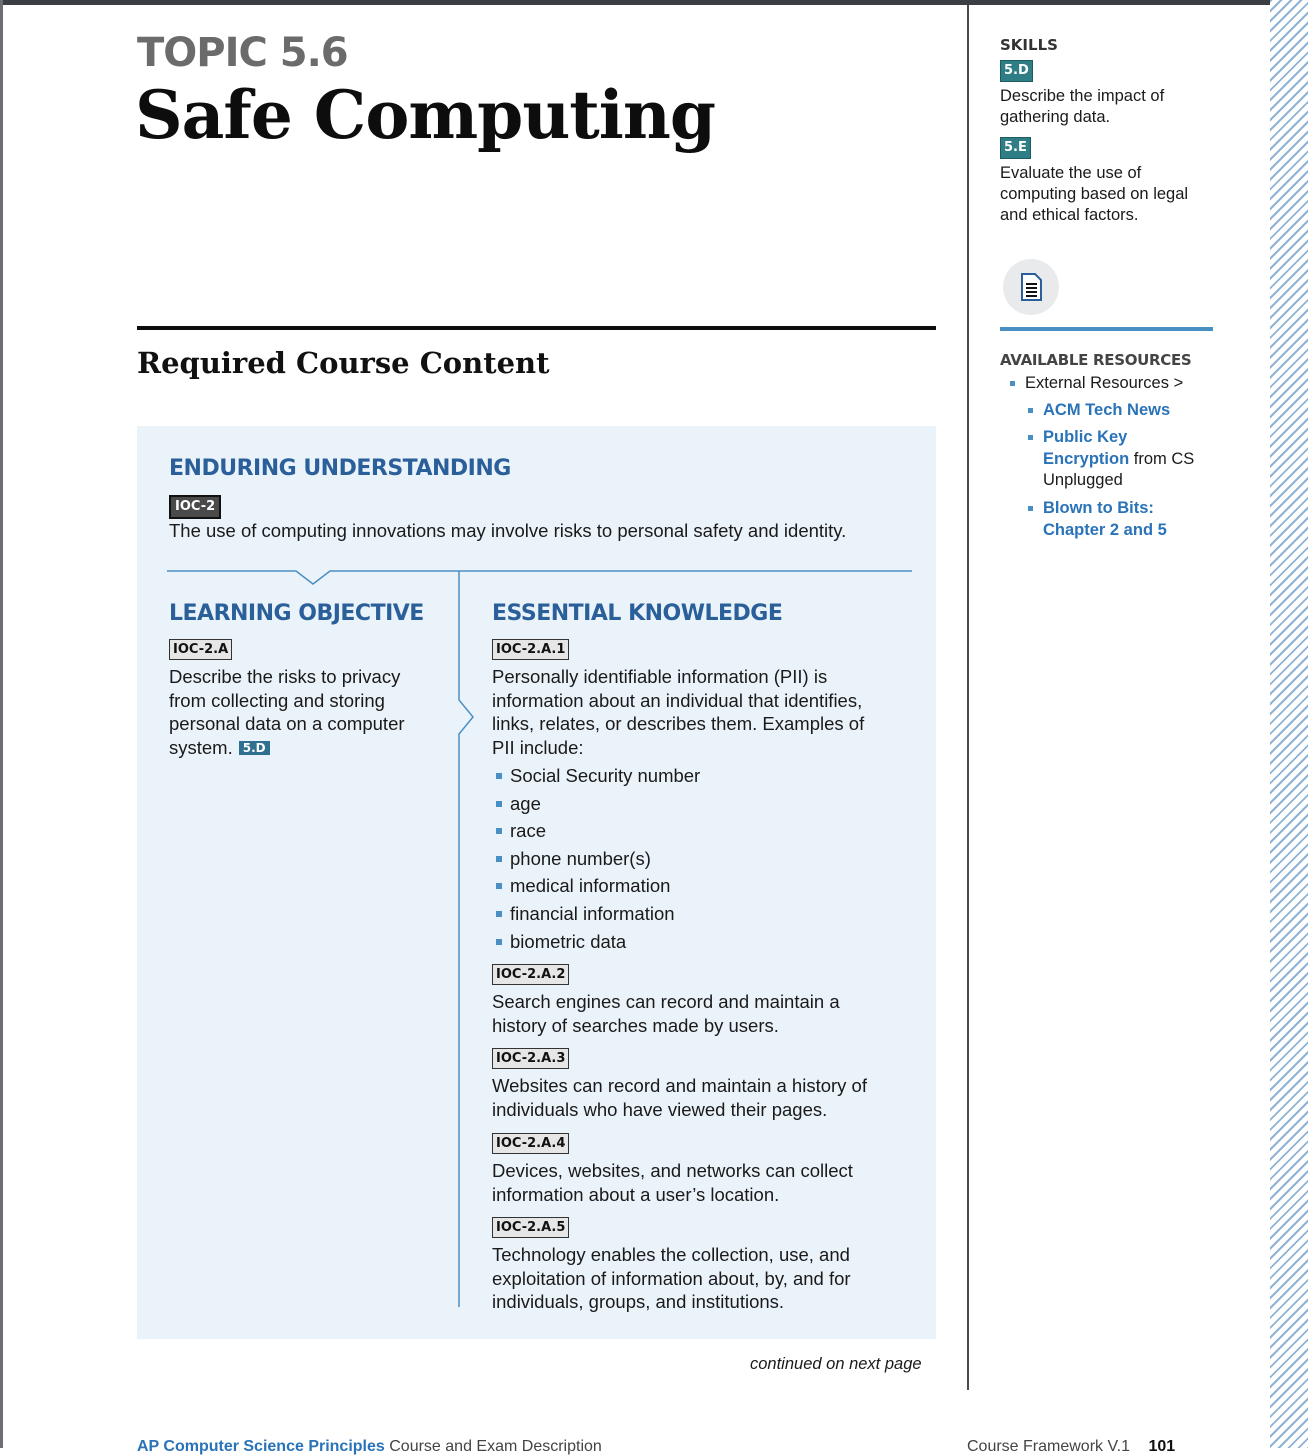 The width and height of the screenshot is (1308, 1456). What do you see at coordinates (592, 913) in the screenshot?
I see `list-item-text: financial information` at bounding box center [592, 913].